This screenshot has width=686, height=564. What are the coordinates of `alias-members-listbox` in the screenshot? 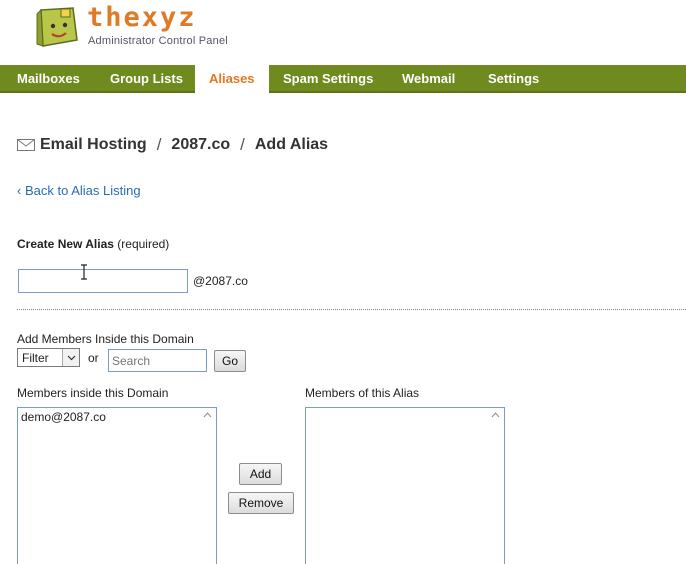 It's located at (405, 485).